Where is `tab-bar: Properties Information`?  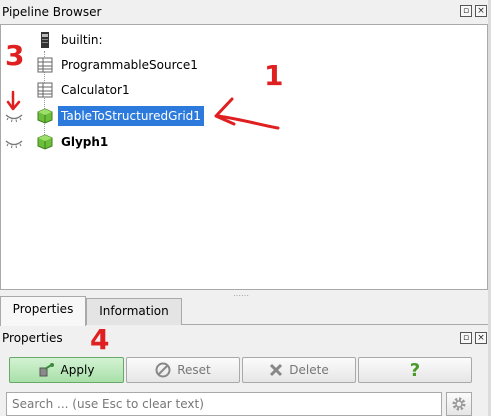
tab-bar: Properties Information is located at coordinates (245, 311).